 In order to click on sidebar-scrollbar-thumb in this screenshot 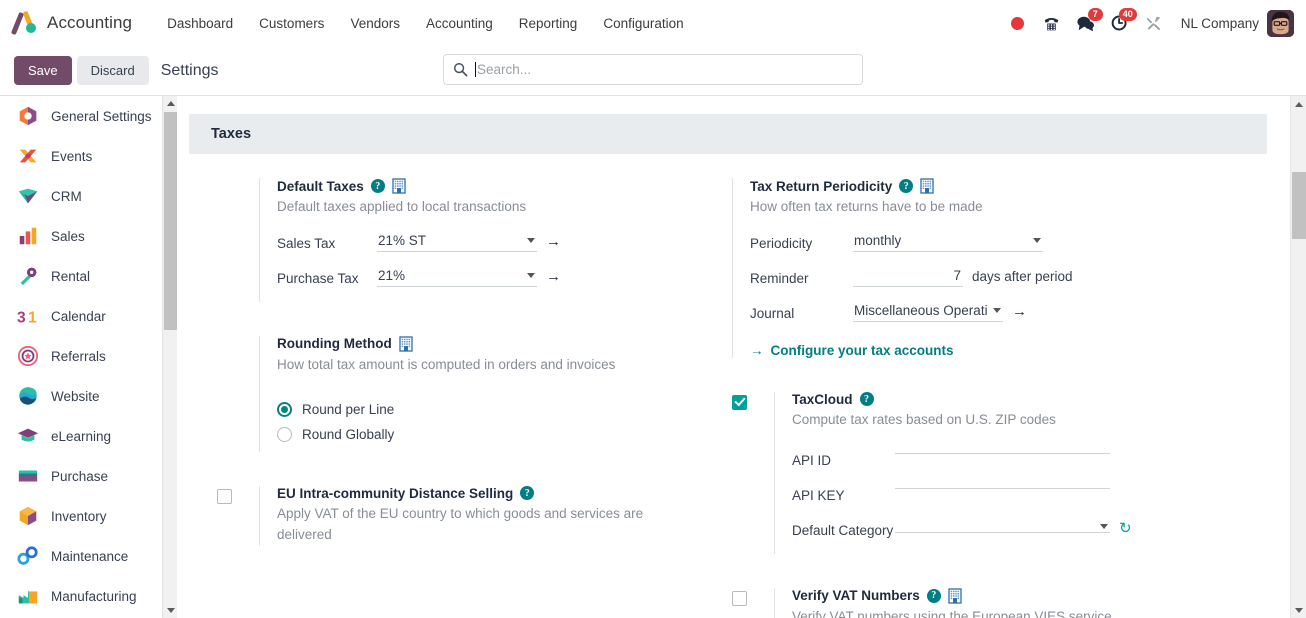, I will do `click(170, 221)`.